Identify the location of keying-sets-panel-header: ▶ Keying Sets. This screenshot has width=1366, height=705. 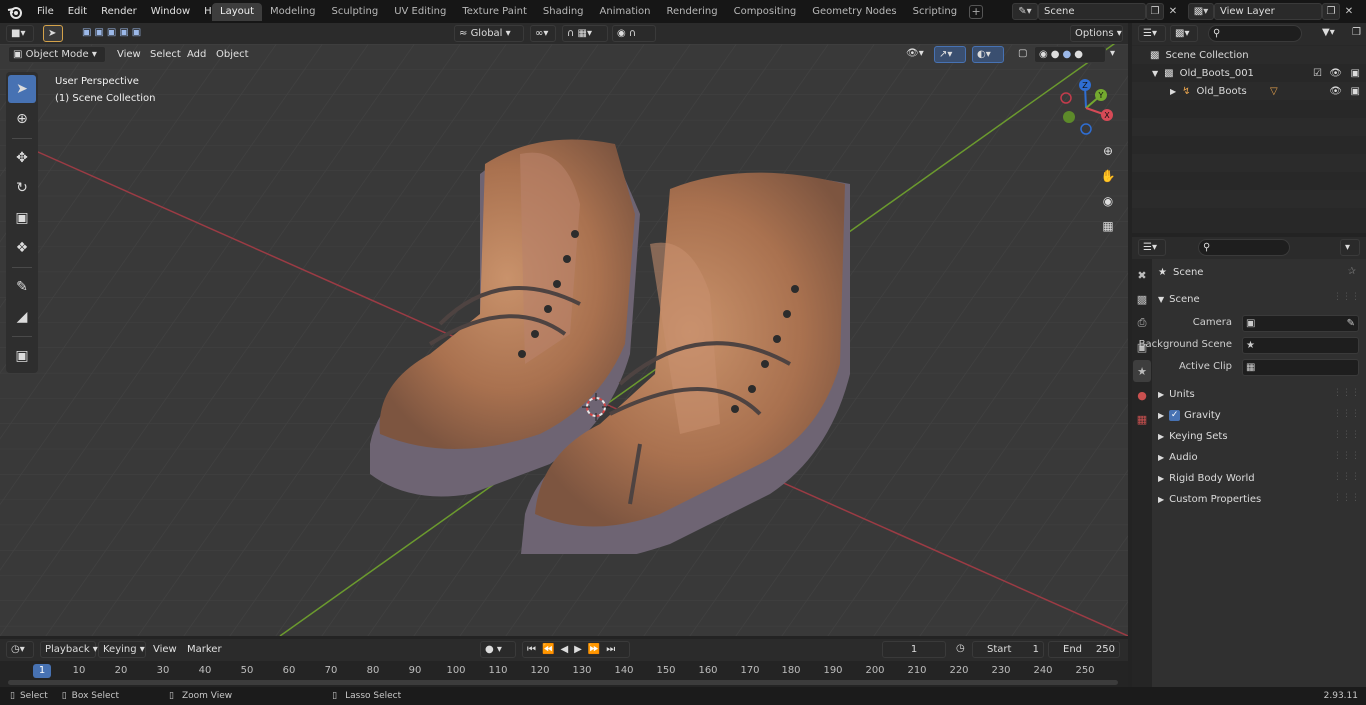
(1193, 436).